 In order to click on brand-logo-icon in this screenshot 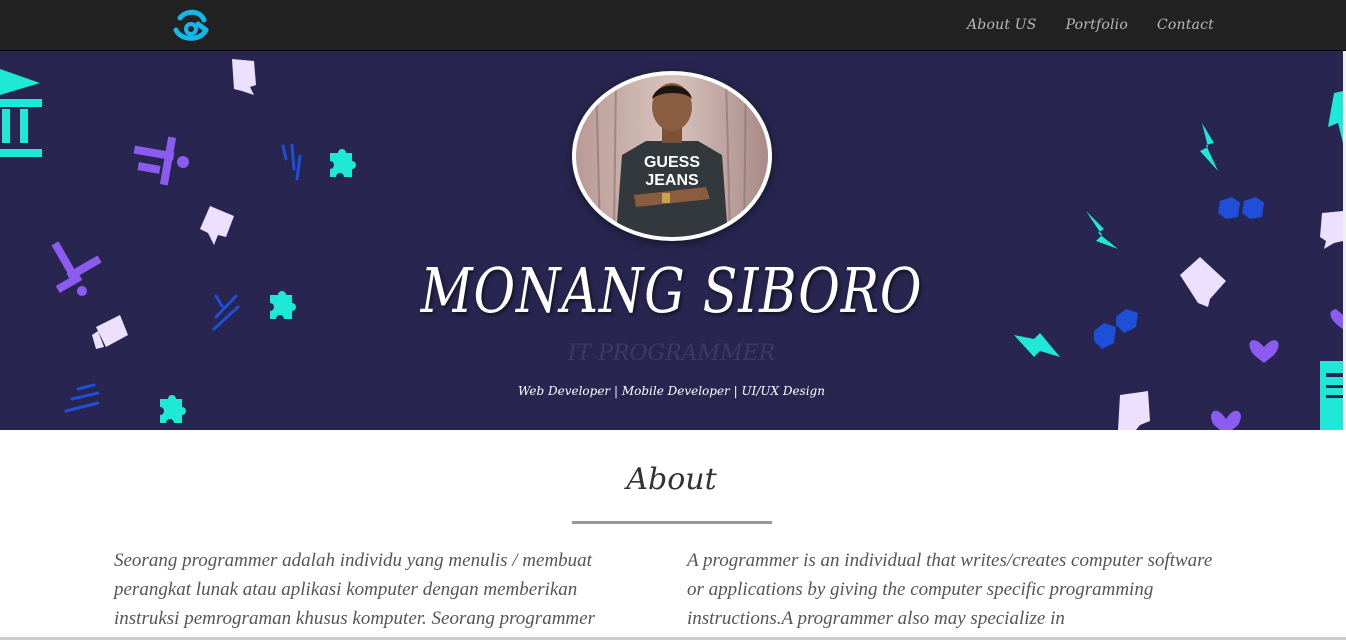, I will do `click(192, 25)`.